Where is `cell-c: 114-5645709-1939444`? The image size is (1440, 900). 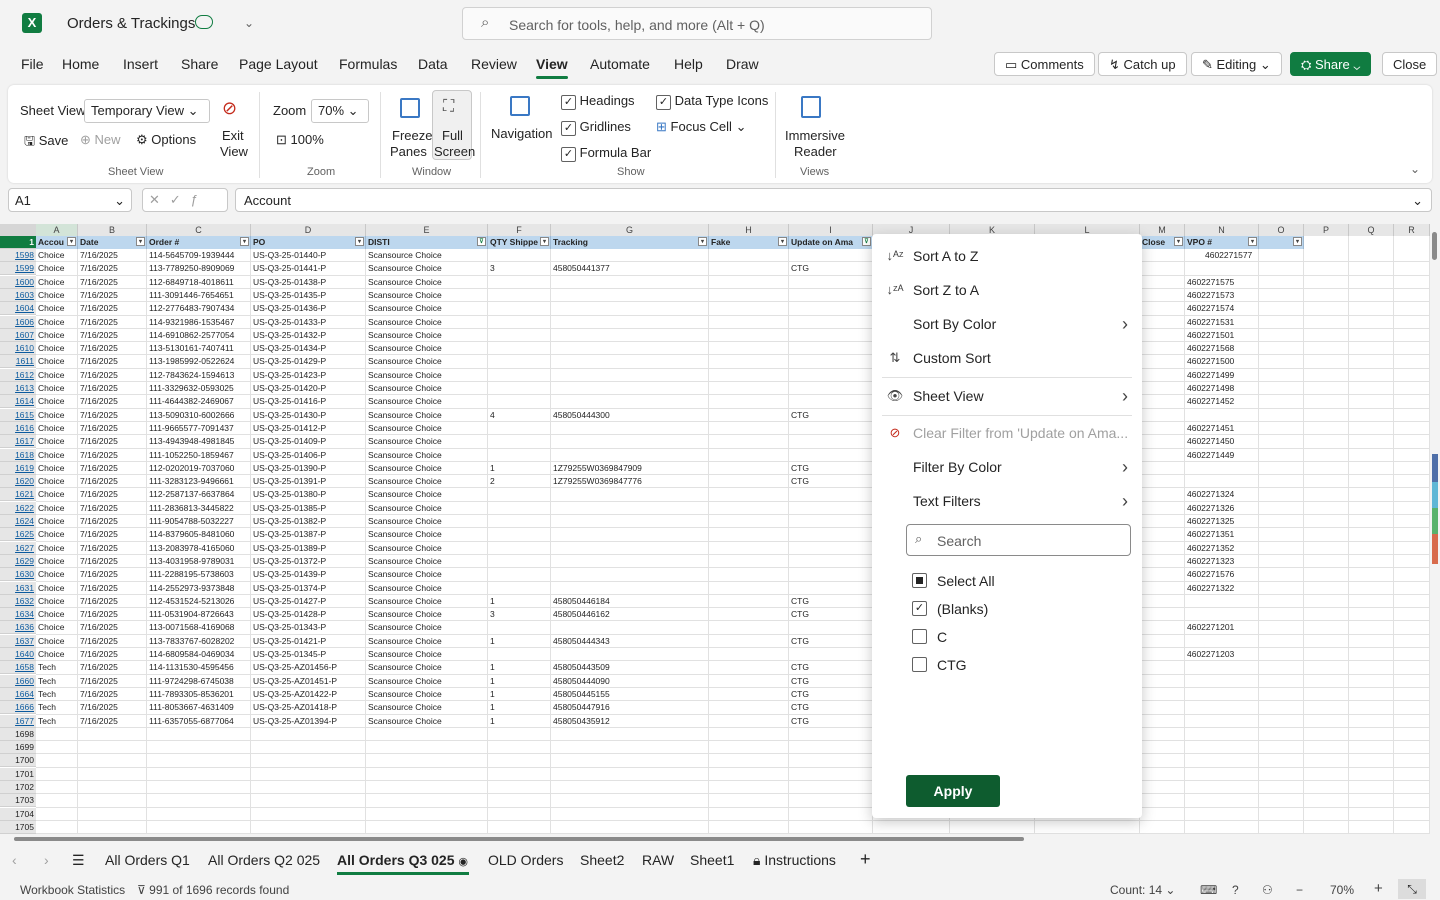
cell-c: 114-5645709-1939444 is located at coordinates (199, 255).